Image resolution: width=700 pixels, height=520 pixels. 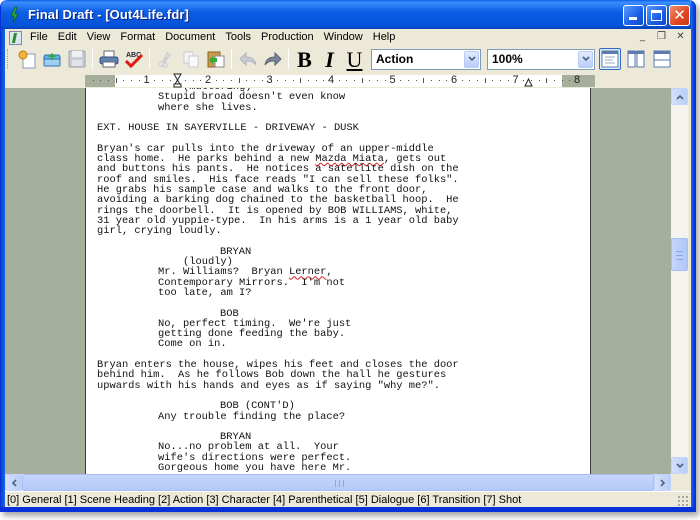 I want to click on dialogue-line: Gorgeous home you have here Mr., so click(x=307, y=468).